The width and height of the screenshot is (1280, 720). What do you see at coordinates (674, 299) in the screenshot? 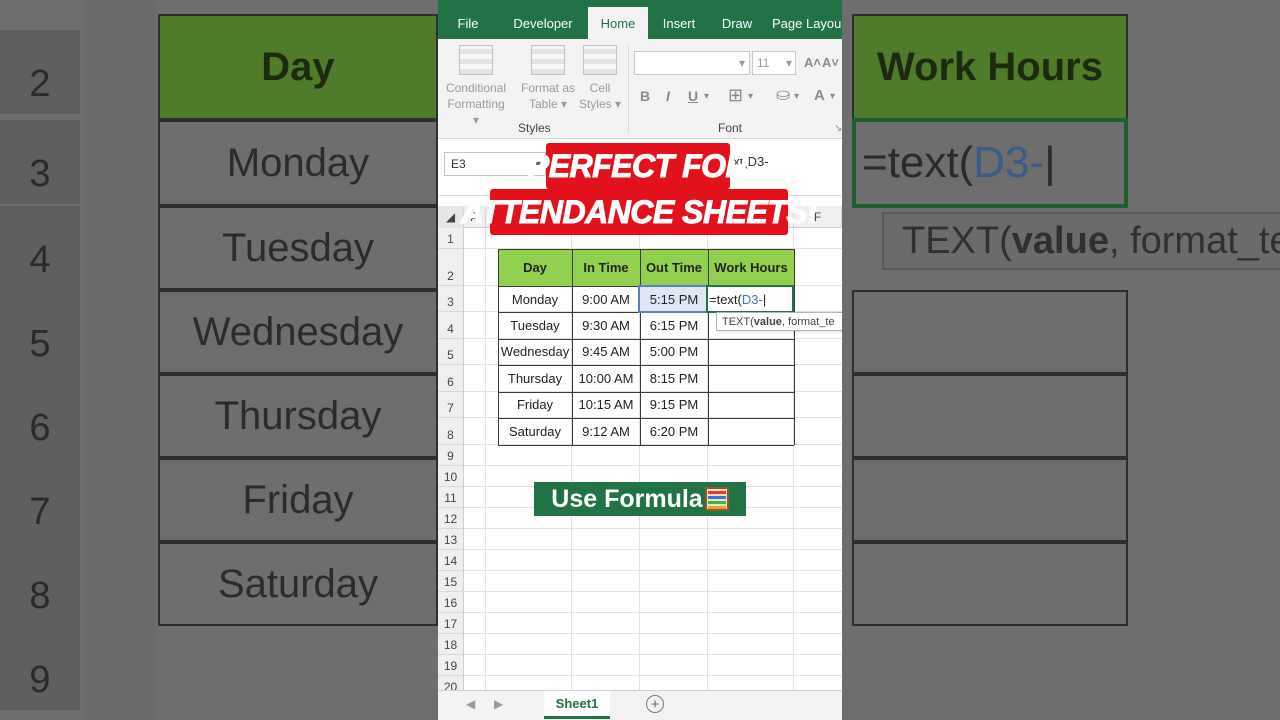
I see `referenced-cell-d3-value: 5:15 PM` at bounding box center [674, 299].